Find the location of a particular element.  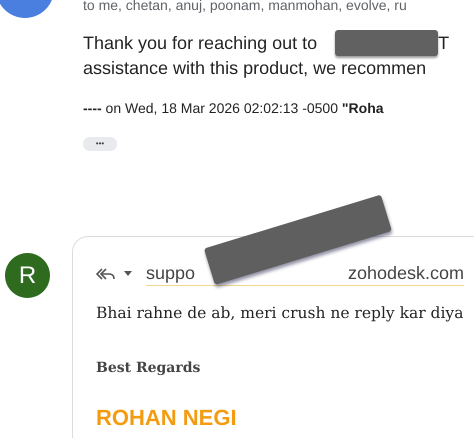

recipient-address: suppo is located at coordinates (171, 273).